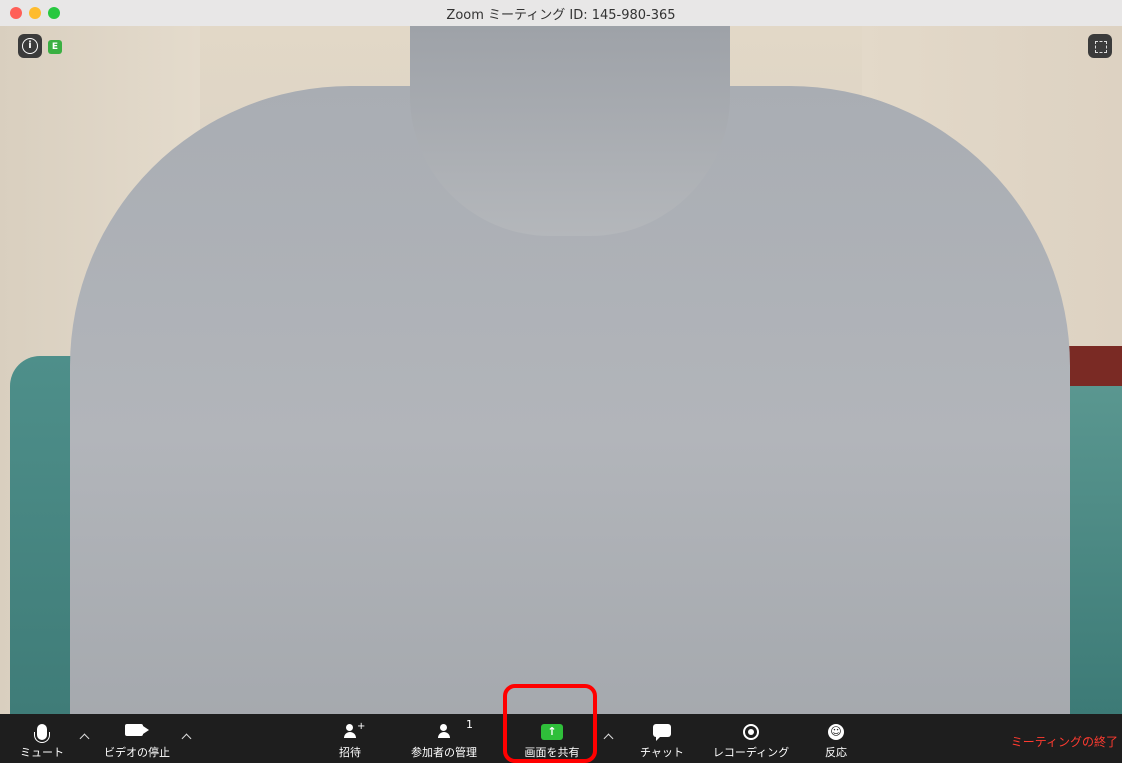 The height and width of the screenshot is (763, 1122). Describe the element at coordinates (354, 730) in the screenshot. I see `invite-icon: +` at that location.